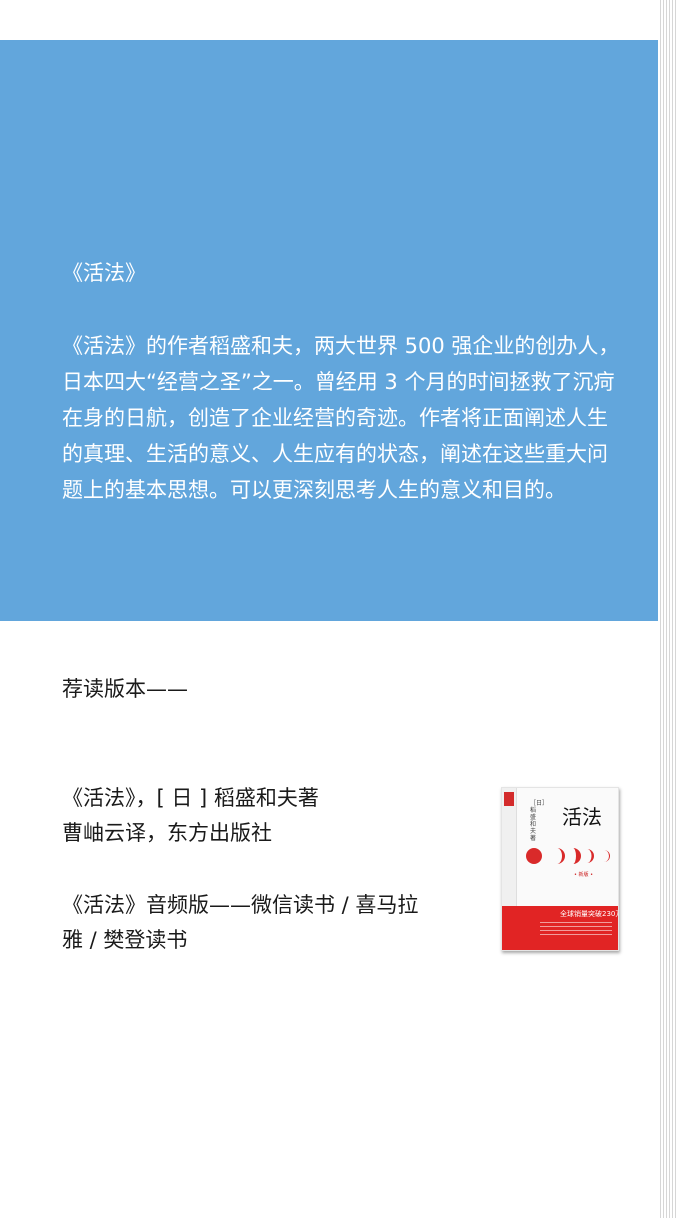 The width and height of the screenshot is (676, 1218). What do you see at coordinates (560, 869) in the screenshot?
I see `book-cover-image: ［日］稻盛和夫著 活法 • 新版 • 全球销量突破230万册` at bounding box center [560, 869].